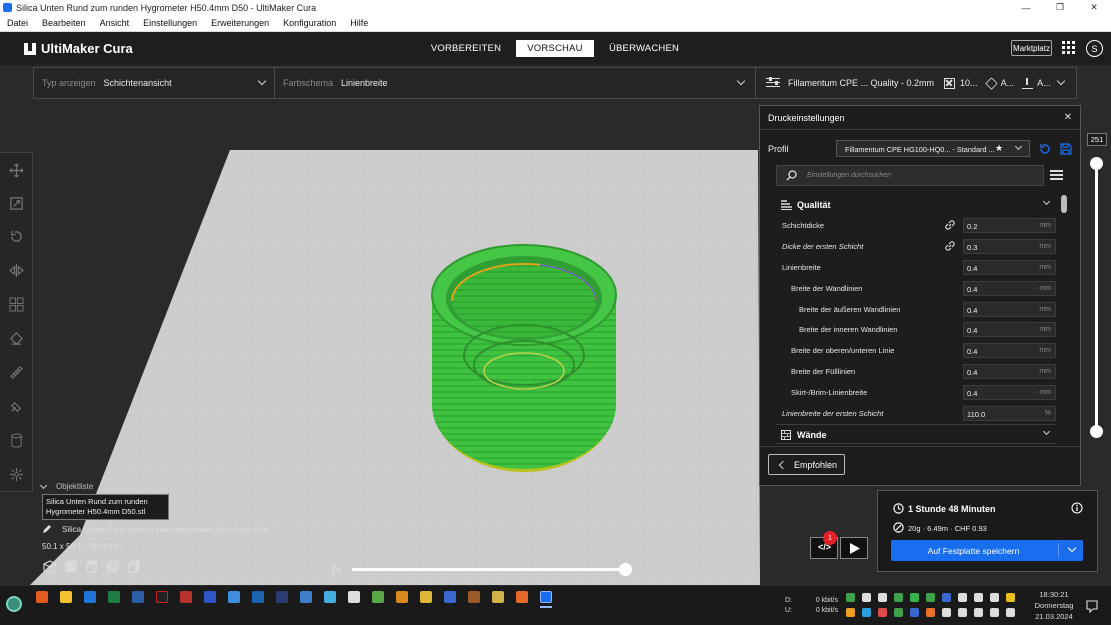 The image size is (1111, 625). Describe the element at coordinates (962, 612) in the screenshot. I see `wifi-icon` at that location.